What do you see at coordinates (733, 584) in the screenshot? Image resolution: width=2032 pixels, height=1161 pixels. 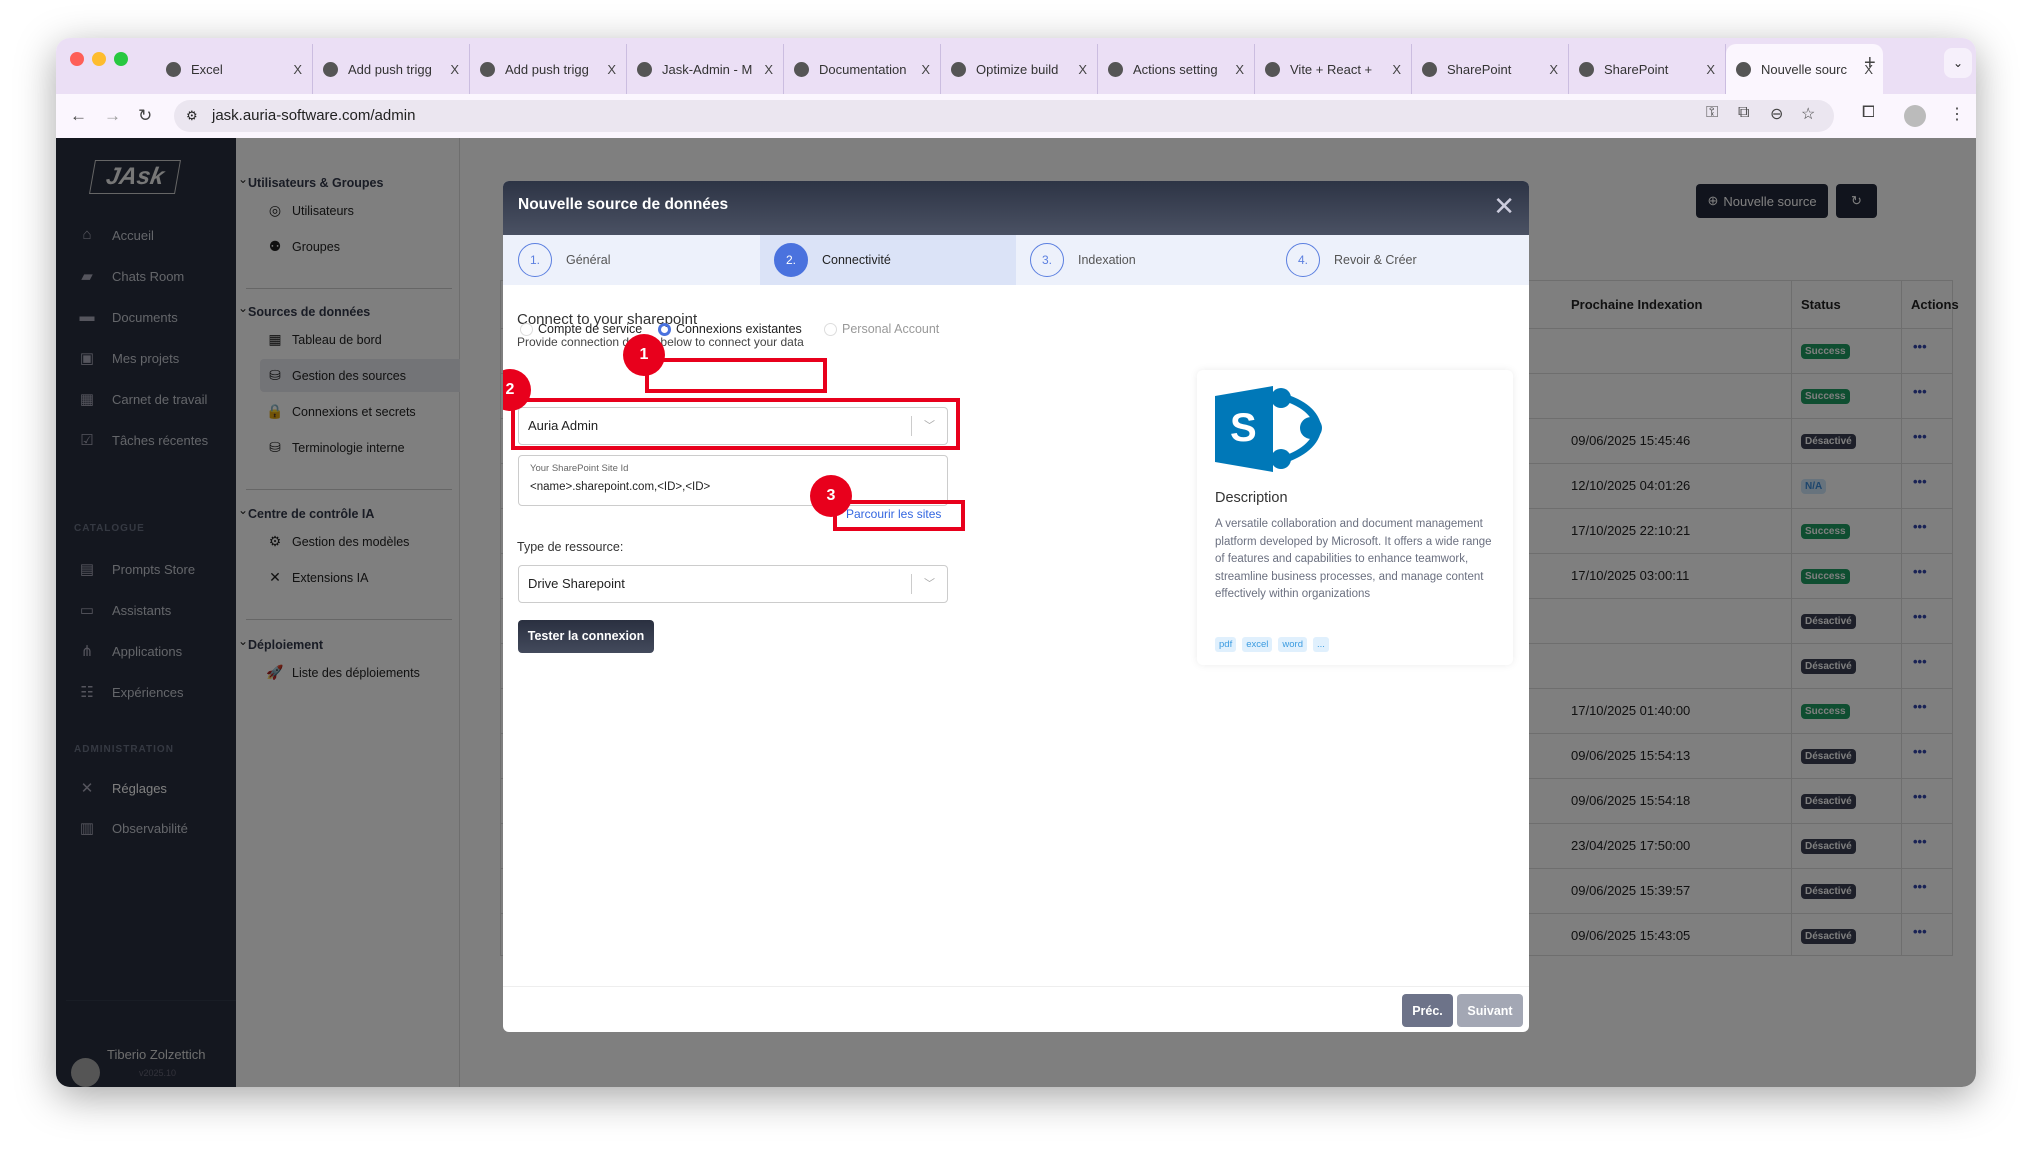 I see `resource-type-select: Drive Sharepoint ﹀` at bounding box center [733, 584].